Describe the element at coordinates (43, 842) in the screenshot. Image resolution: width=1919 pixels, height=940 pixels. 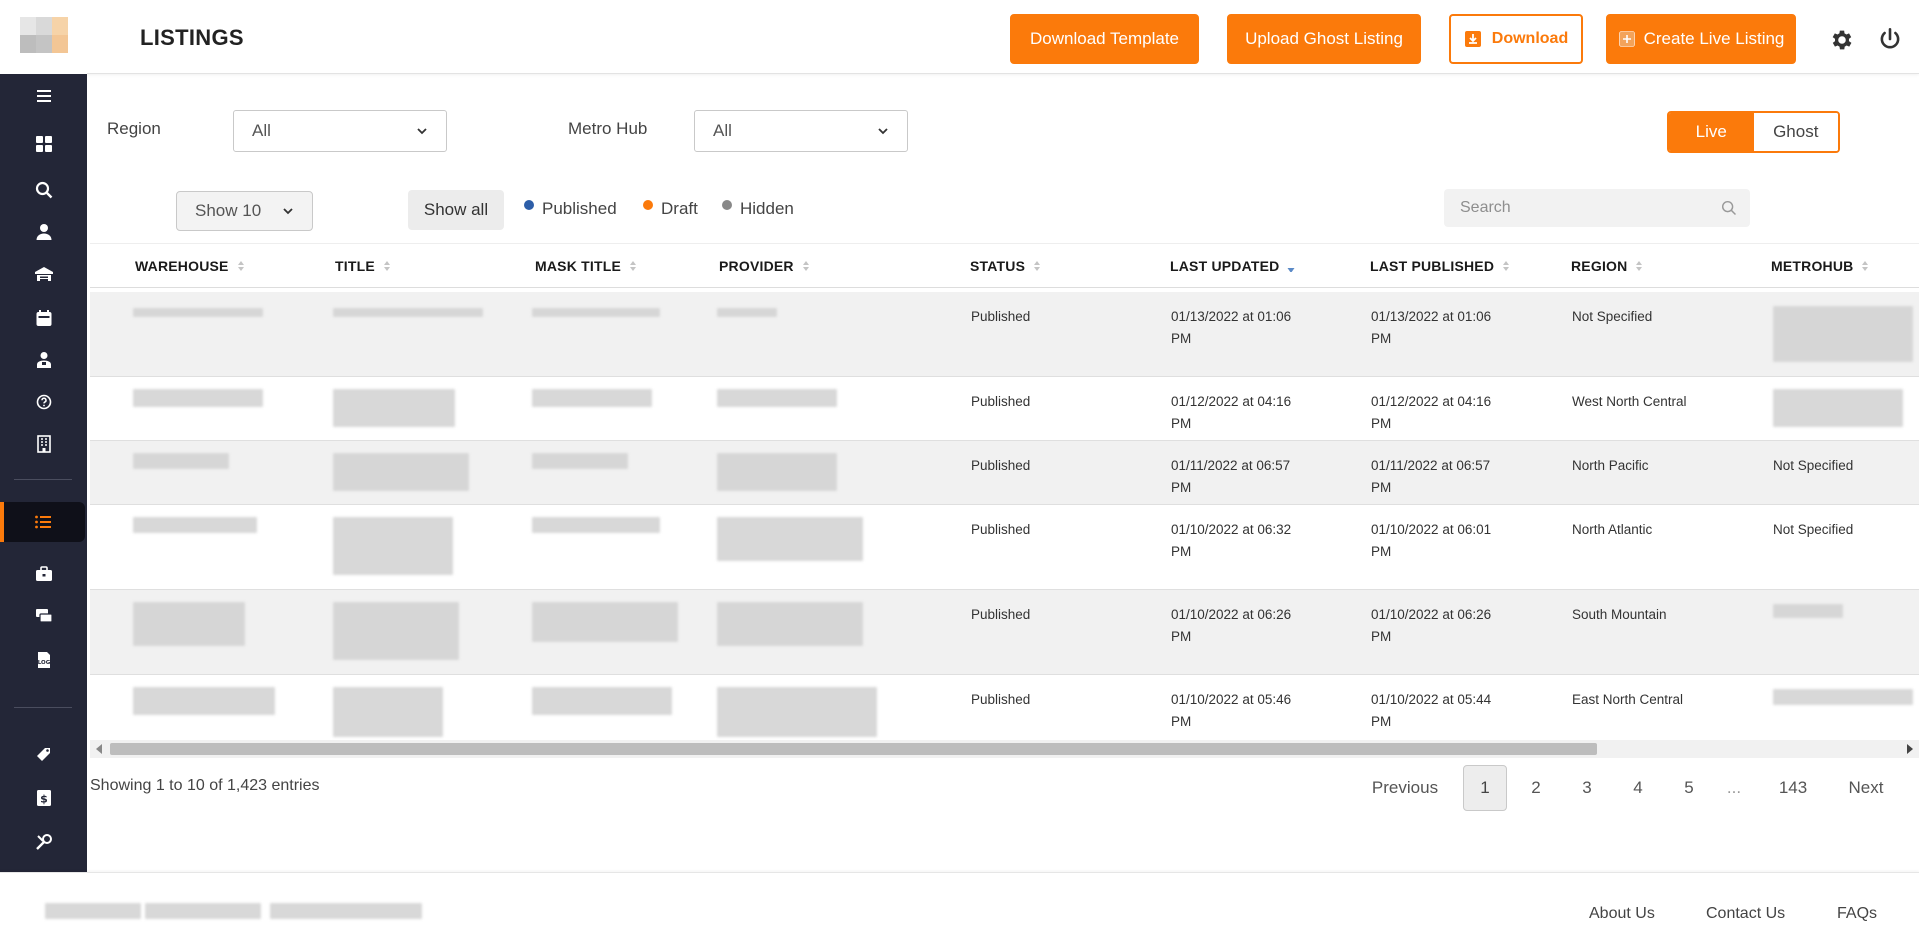
I see `tools-icon` at that location.